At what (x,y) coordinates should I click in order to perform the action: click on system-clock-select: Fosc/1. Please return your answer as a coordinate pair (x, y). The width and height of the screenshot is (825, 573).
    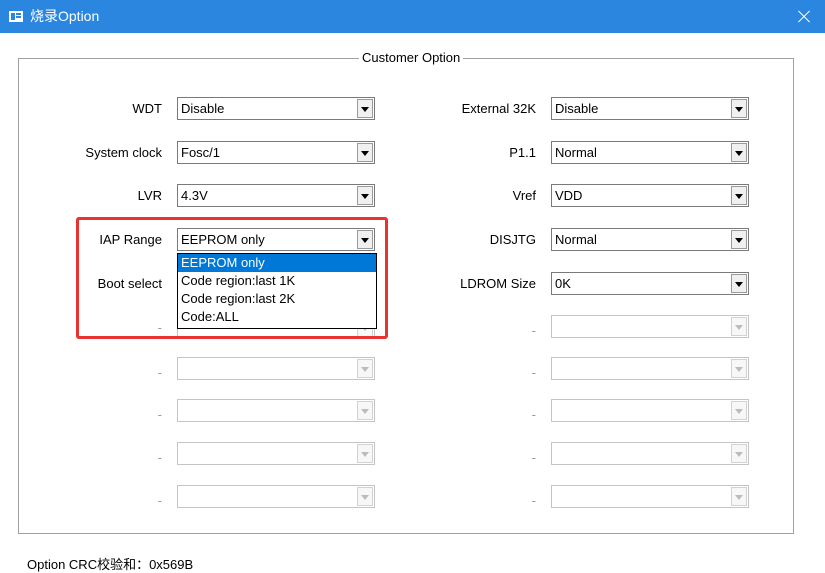
    Looking at the image, I should click on (276, 152).